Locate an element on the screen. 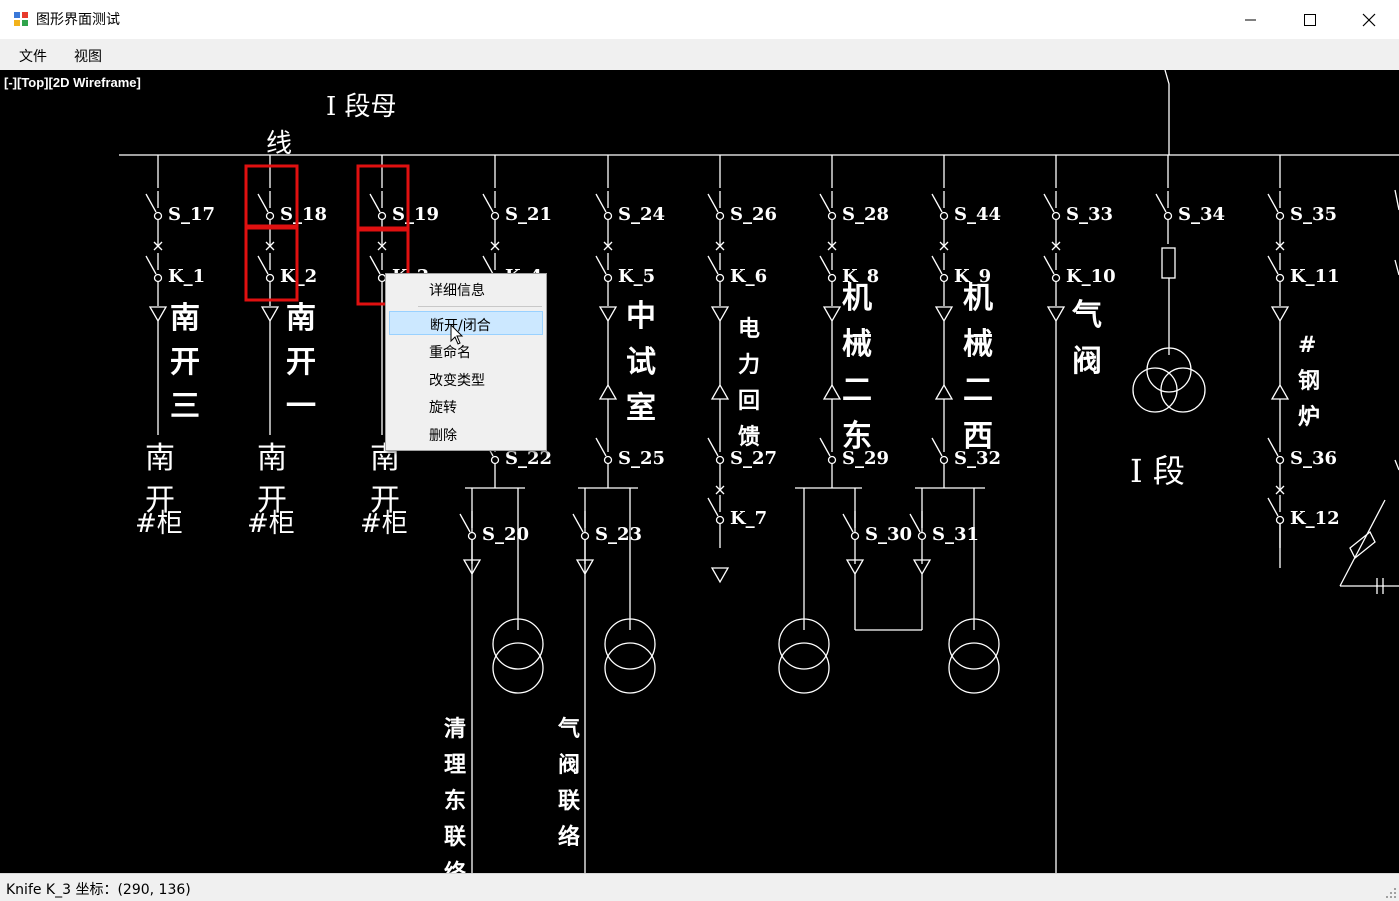  viewport-label: [-][Top][2D Wireframe] is located at coordinates (72, 82).